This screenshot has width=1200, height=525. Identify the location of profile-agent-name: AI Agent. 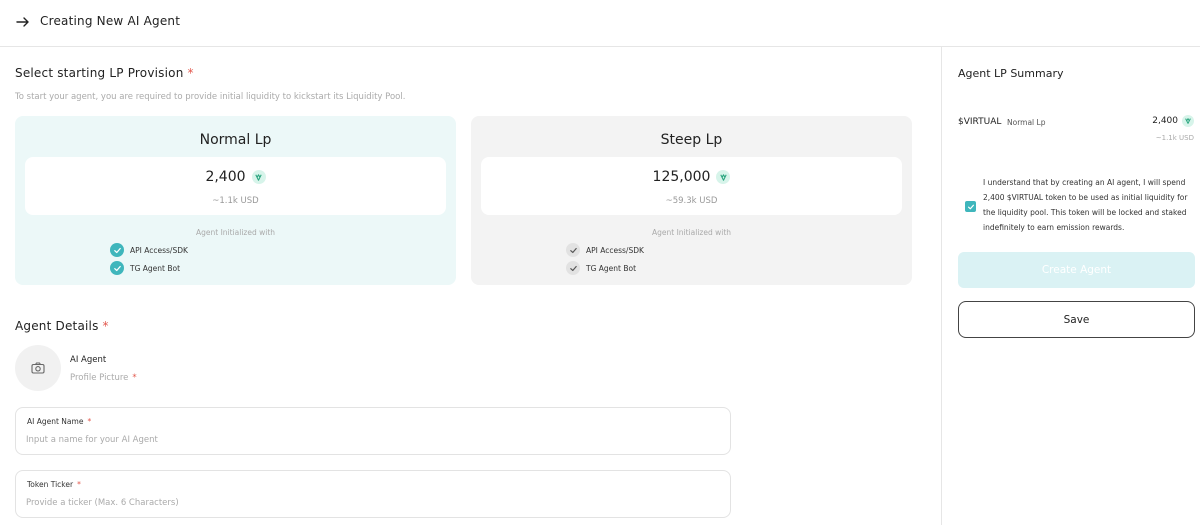
(88, 360).